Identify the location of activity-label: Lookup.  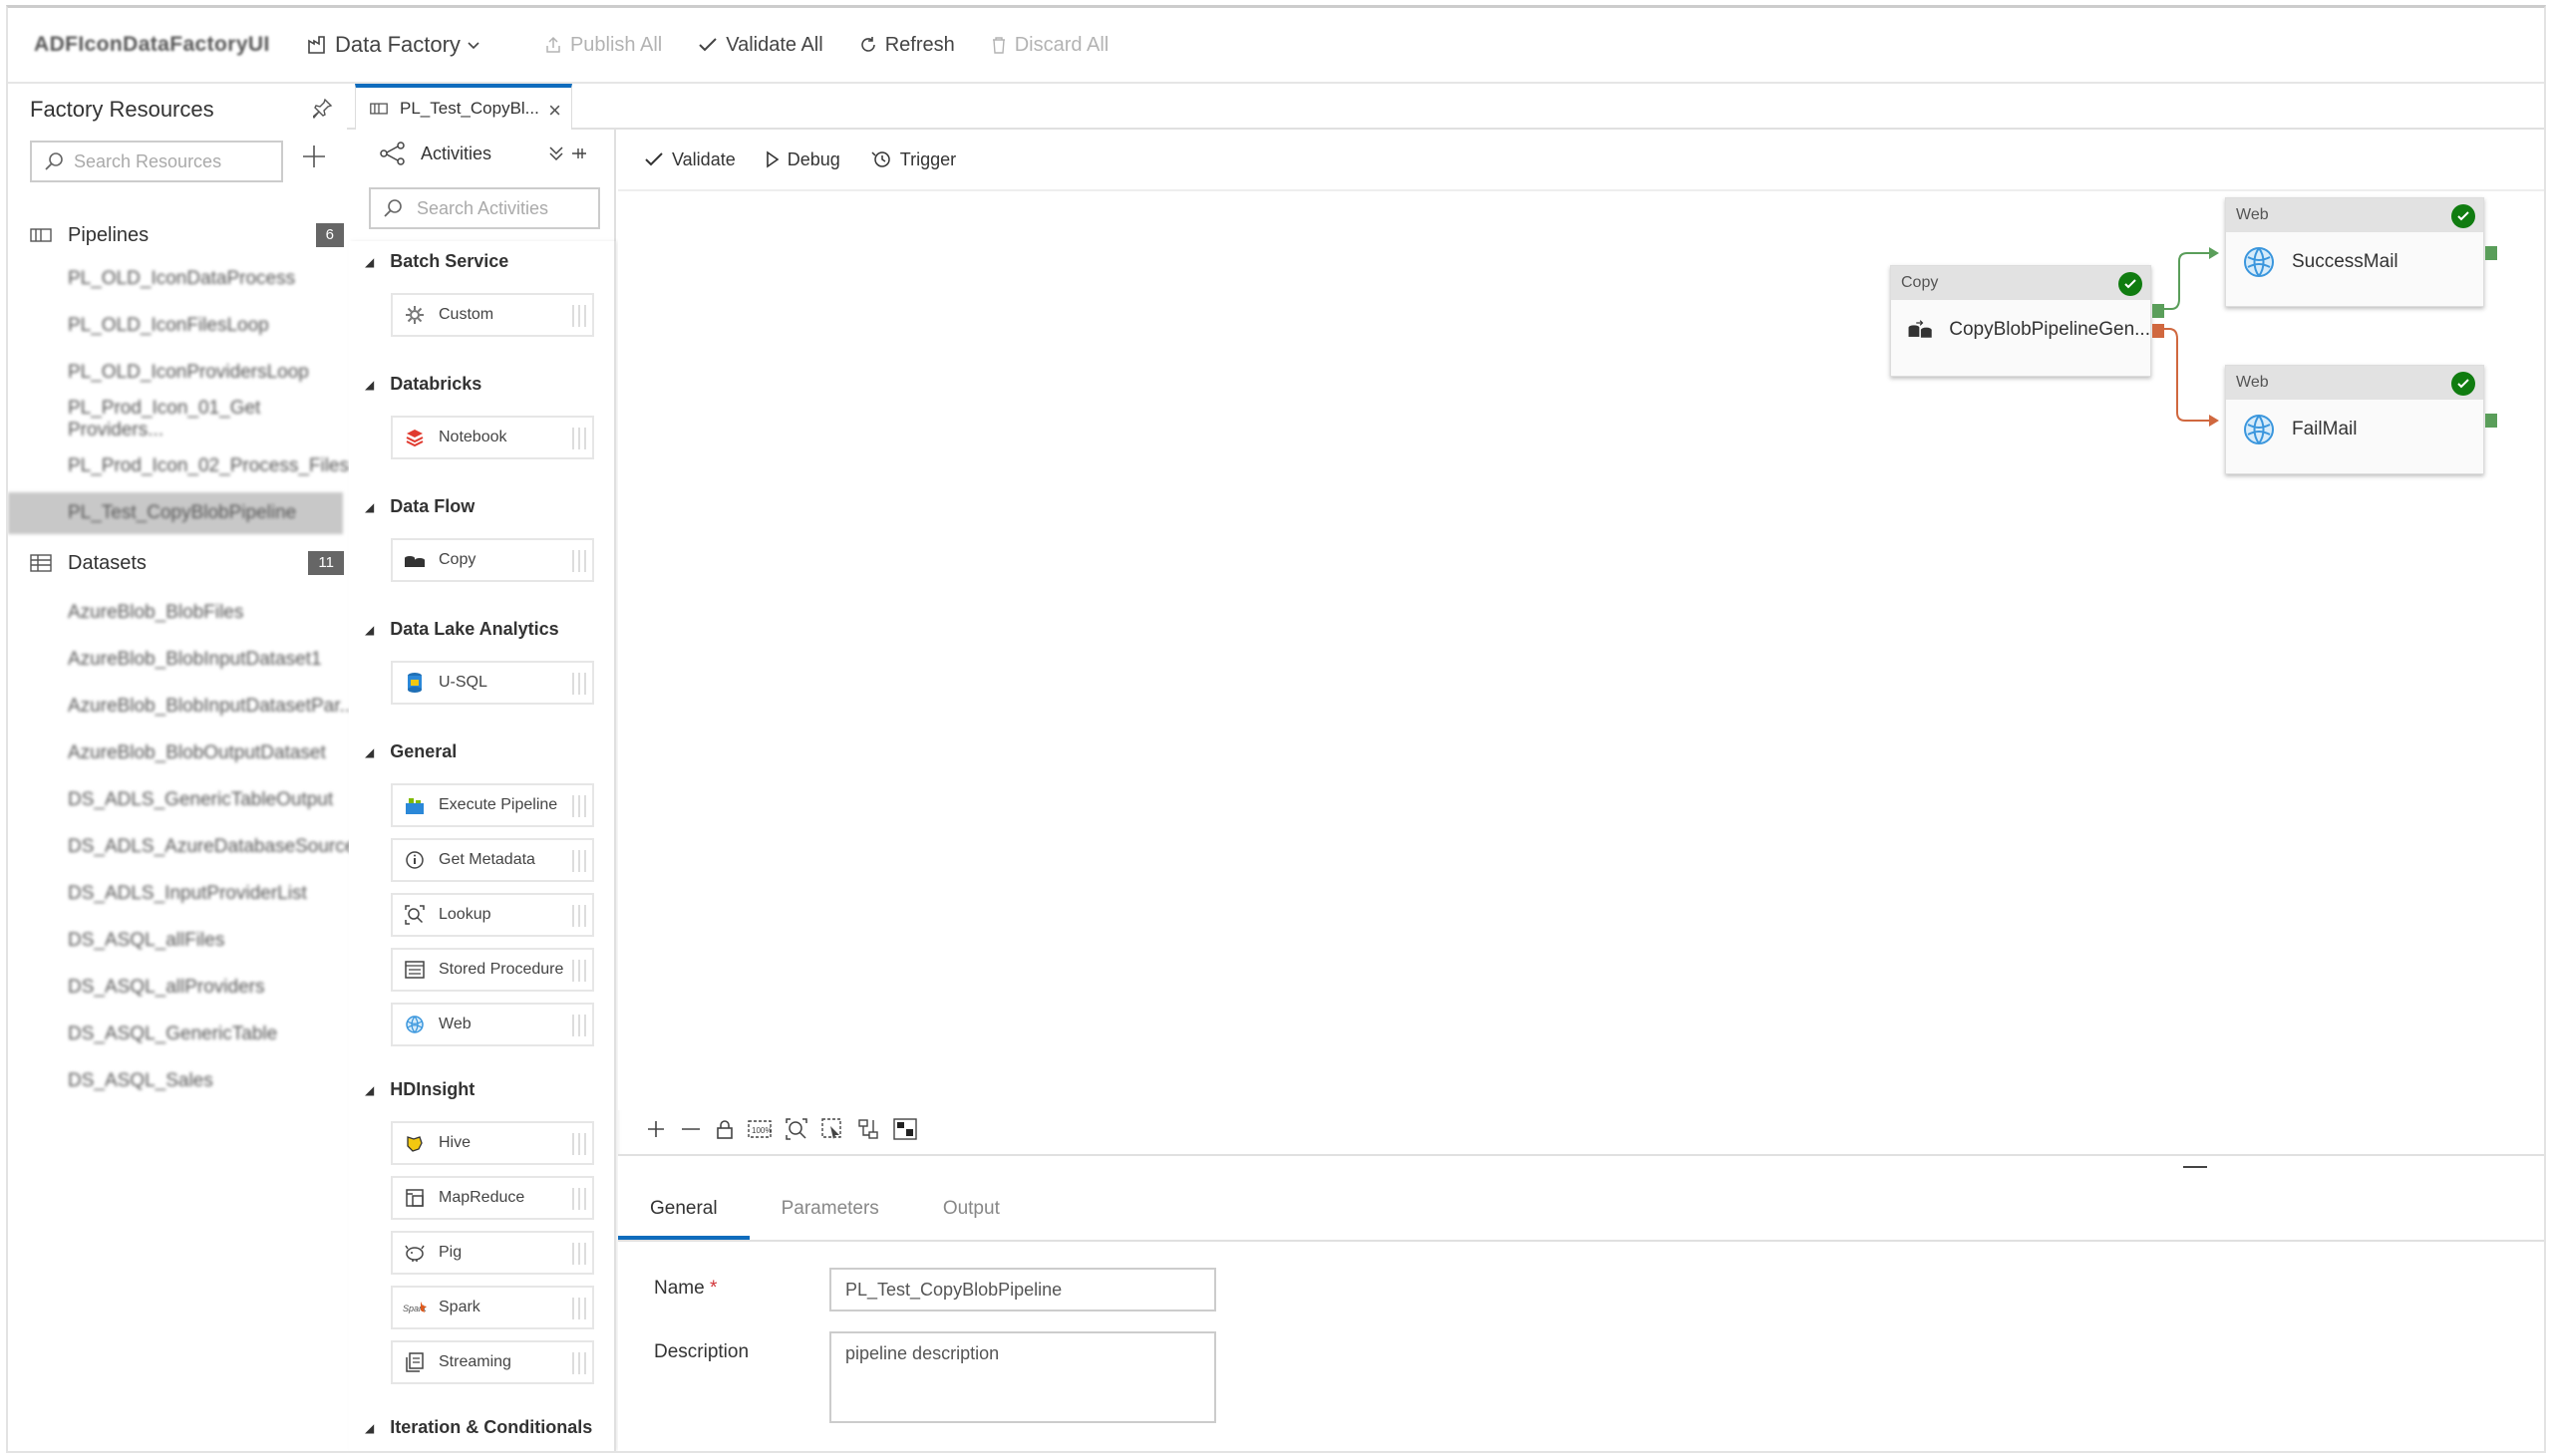
(465, 914).